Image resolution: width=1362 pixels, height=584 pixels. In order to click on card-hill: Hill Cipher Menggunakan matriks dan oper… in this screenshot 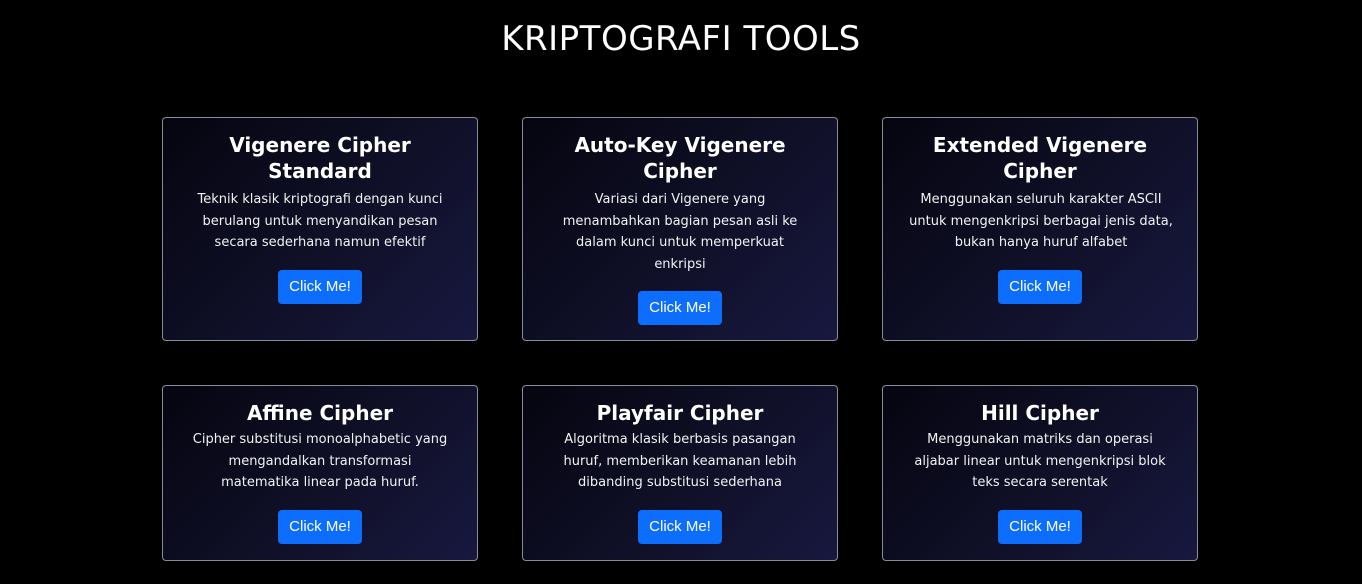, I will do `click(1040, 473)`.